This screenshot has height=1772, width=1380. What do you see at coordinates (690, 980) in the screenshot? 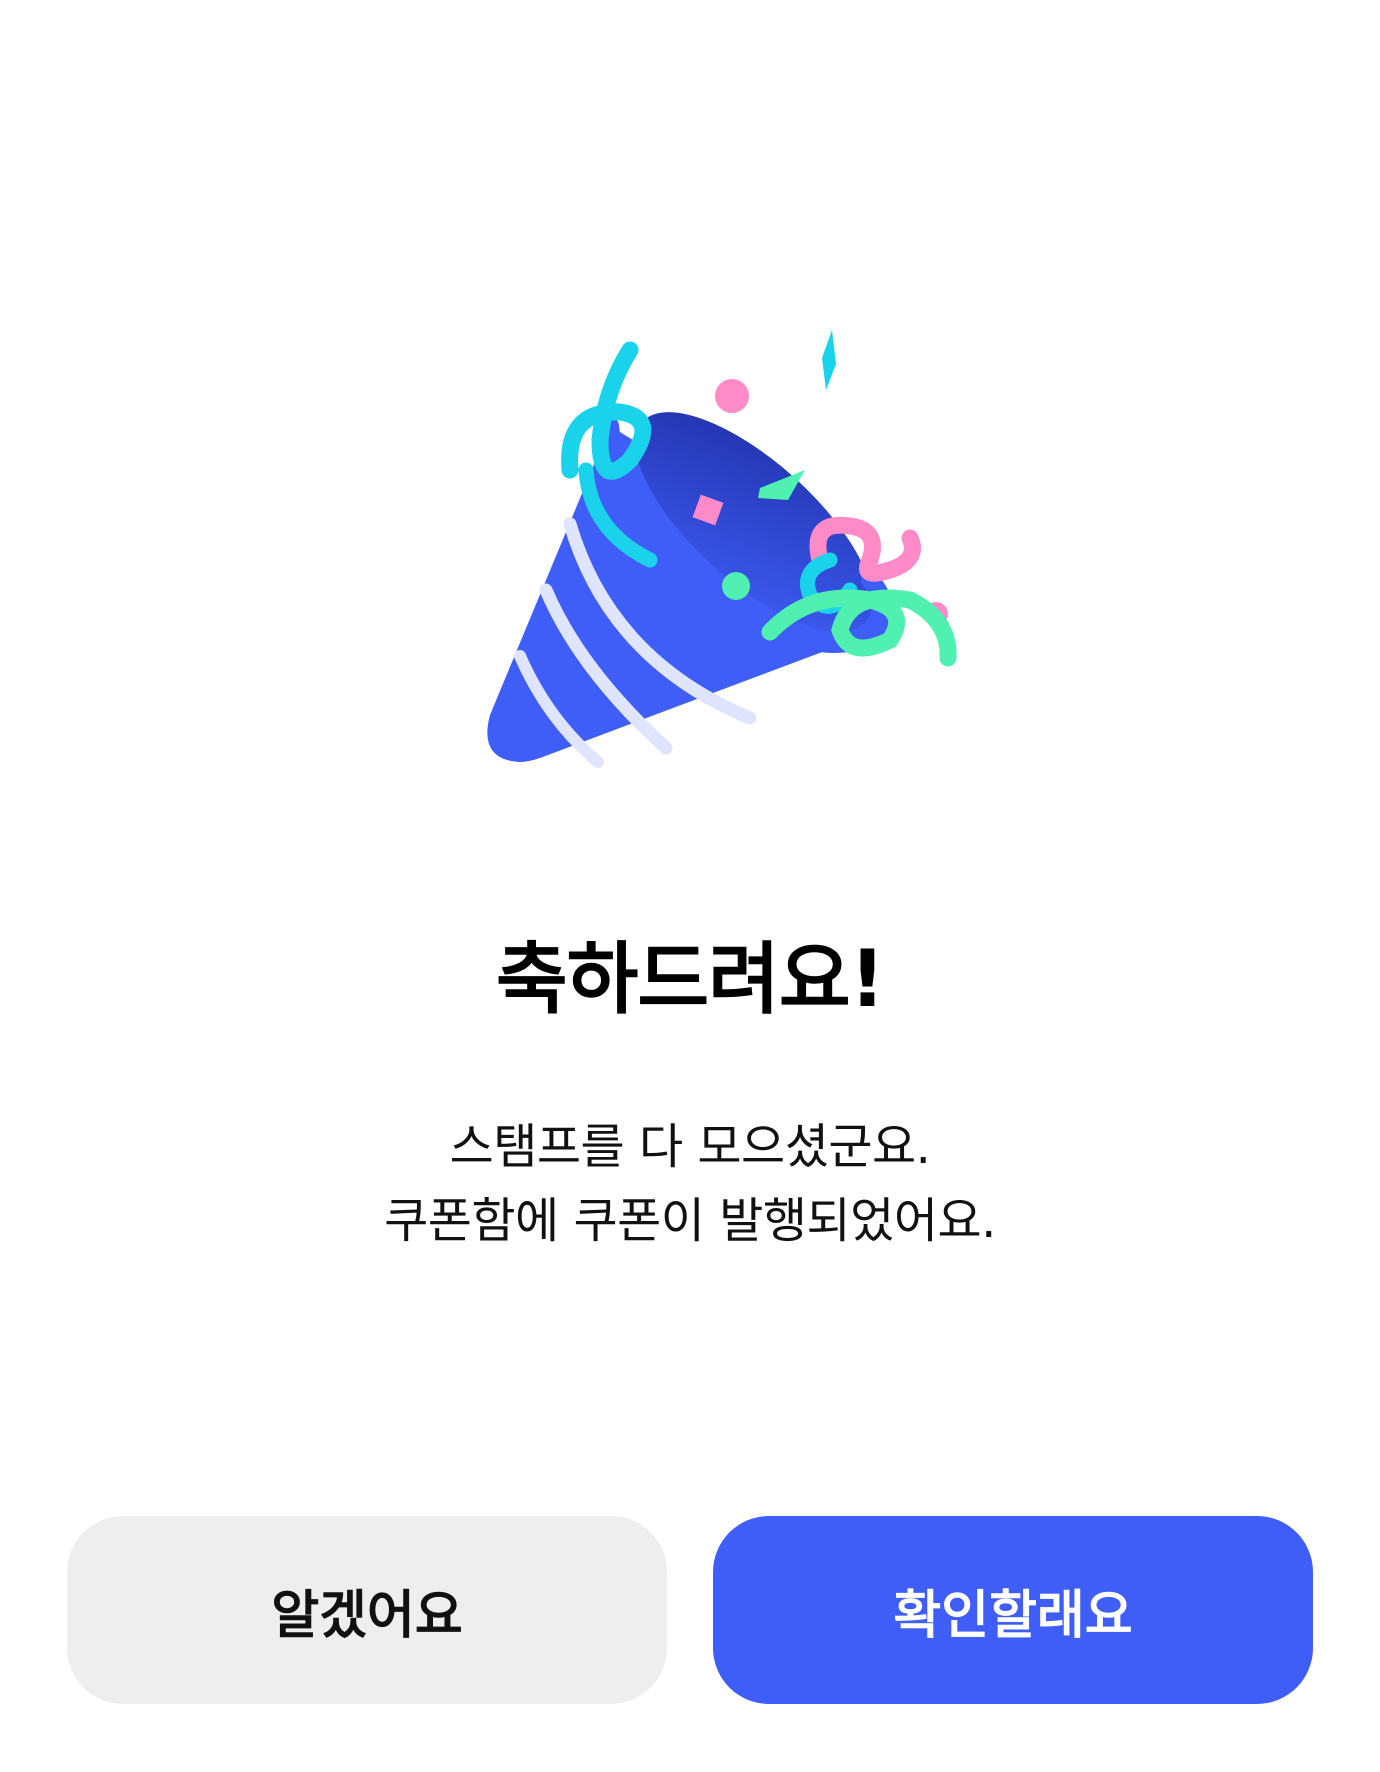
I see `dialog-title: 축하드려요!` at bounding box center [690, 980].